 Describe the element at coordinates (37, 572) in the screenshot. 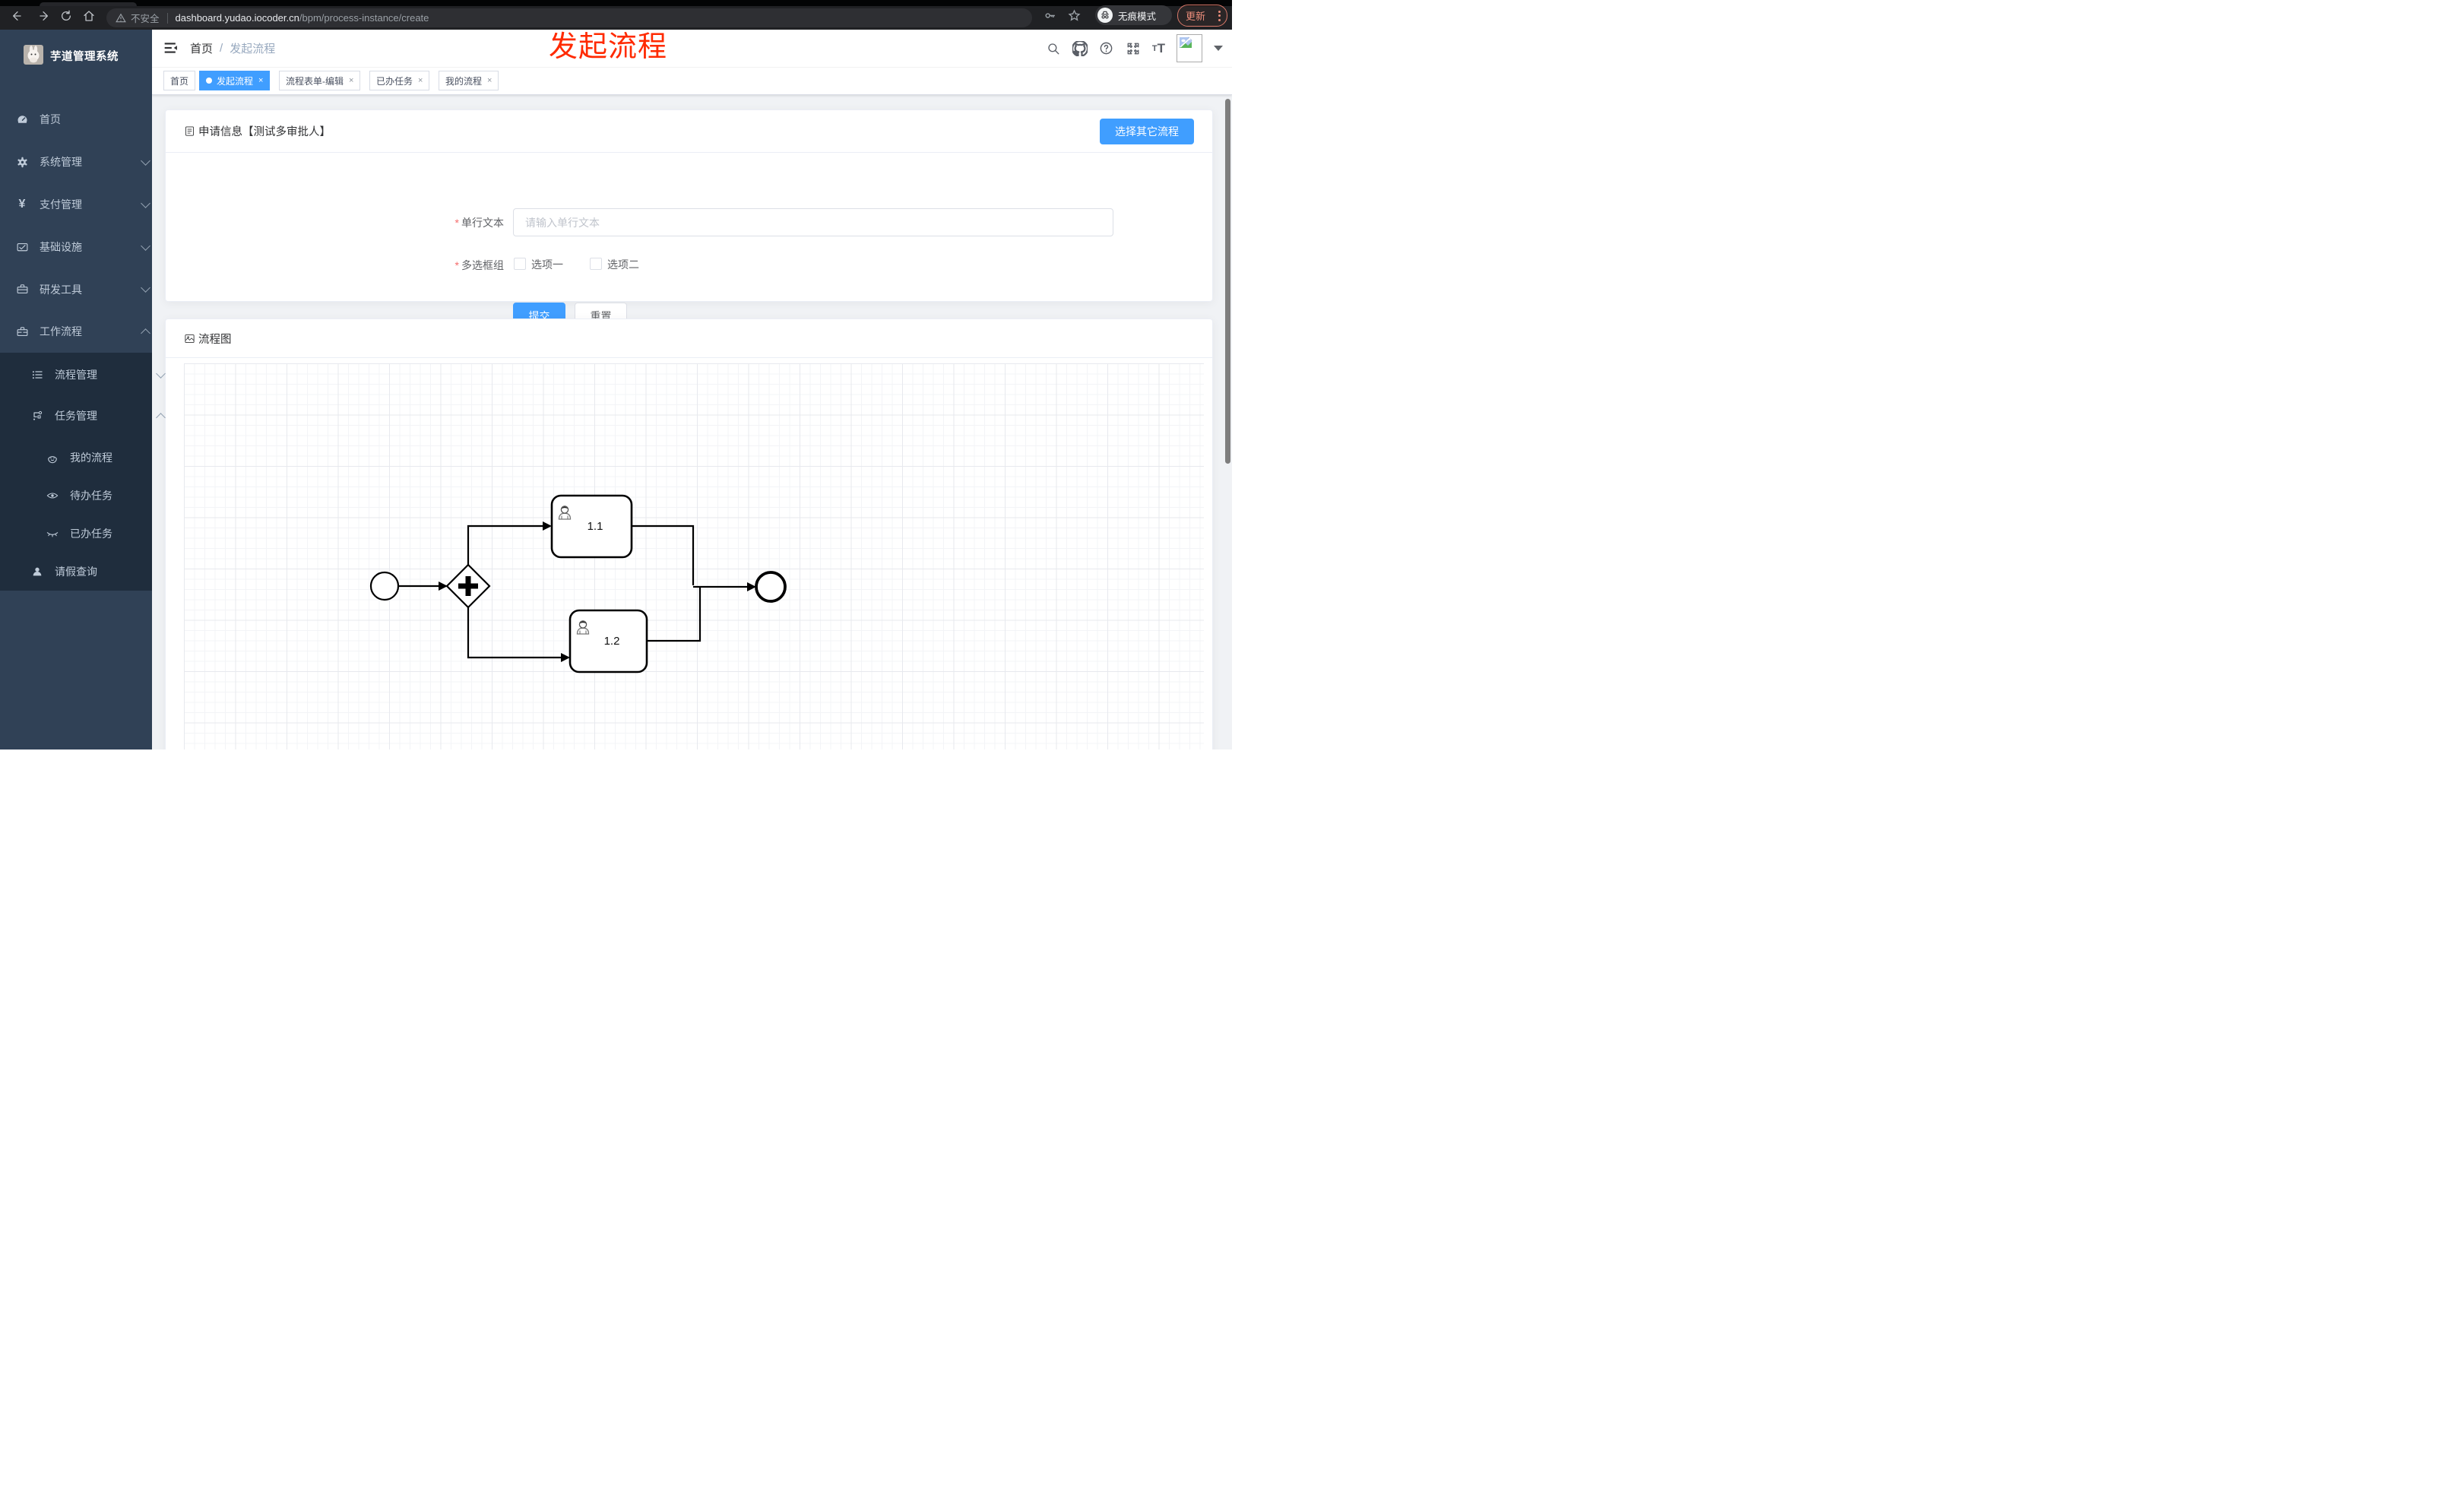

I see `person-icon` at that location.